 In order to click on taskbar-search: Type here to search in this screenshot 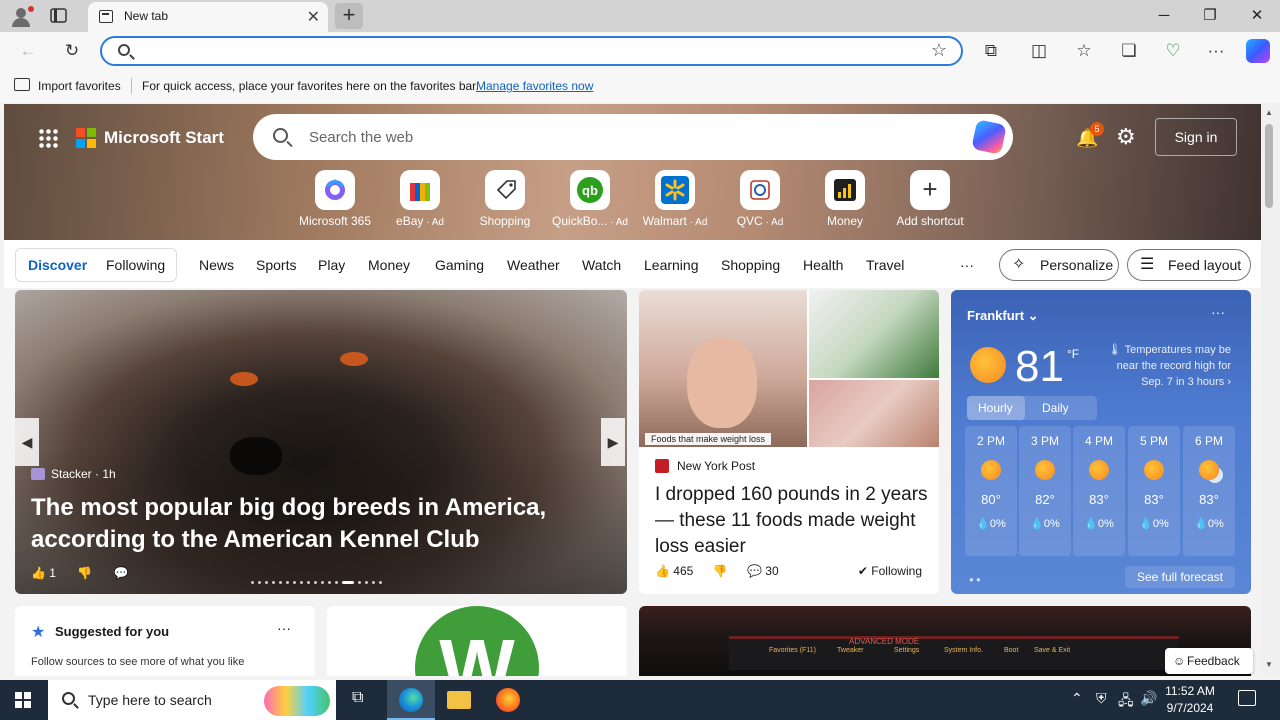, I will do `click(192, 700)`.